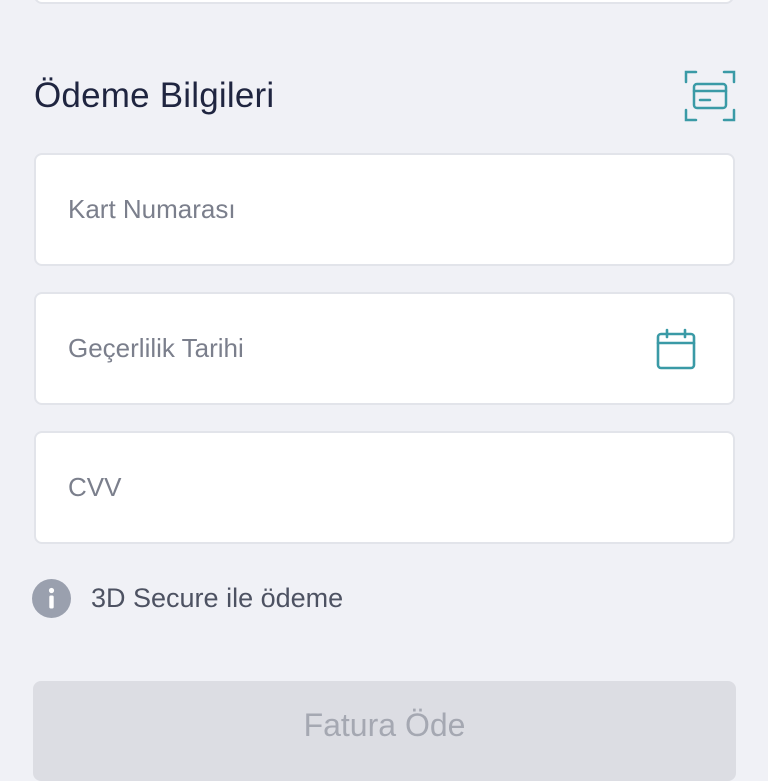 The height and width of the screenshot is (781, 768). Describe the element at coordinates (384, 731) in the screenshot. I see `pay-invoice-button: Fatura Öde` at that location.